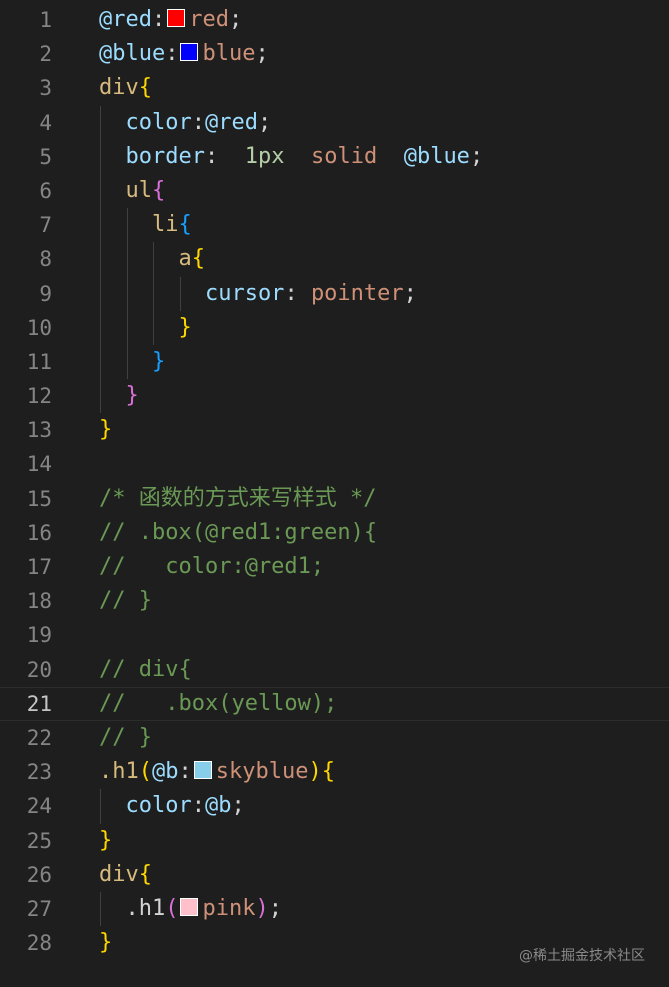 Image resolution: width=669 pixels, height=987 pixels. Describe the element at coordinates (334, 293) in the screenshot. I see `code-line: 9 cursor: pointer;` at that location.